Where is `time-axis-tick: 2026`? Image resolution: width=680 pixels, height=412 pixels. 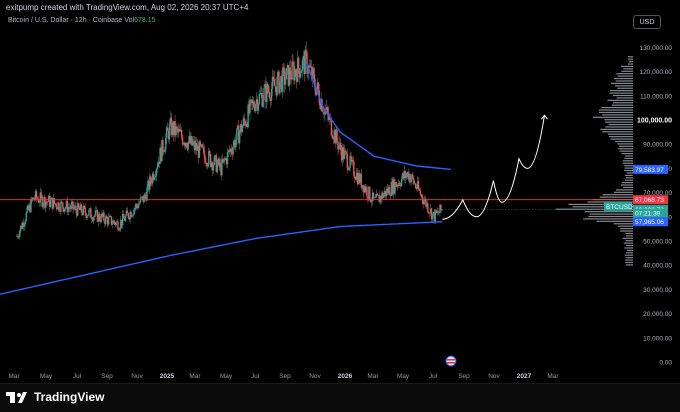 time-axis-tick: 2026 is located at coordinates (345, 376).